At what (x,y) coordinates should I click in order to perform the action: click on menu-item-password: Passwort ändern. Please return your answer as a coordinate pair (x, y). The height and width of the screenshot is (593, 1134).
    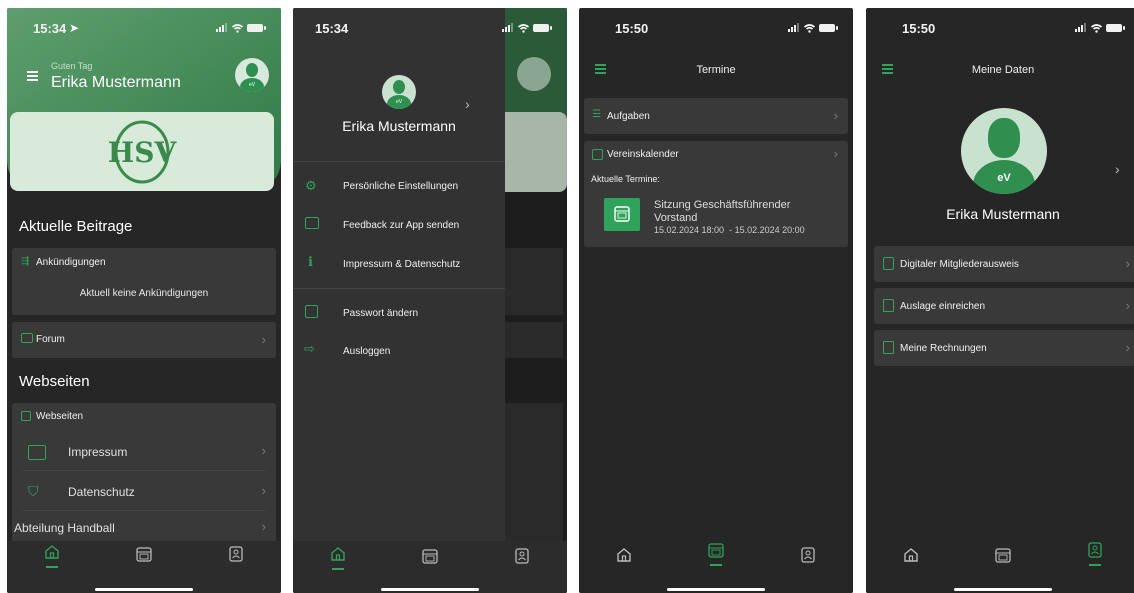
    Looking at the image, I should click on (399, 314).